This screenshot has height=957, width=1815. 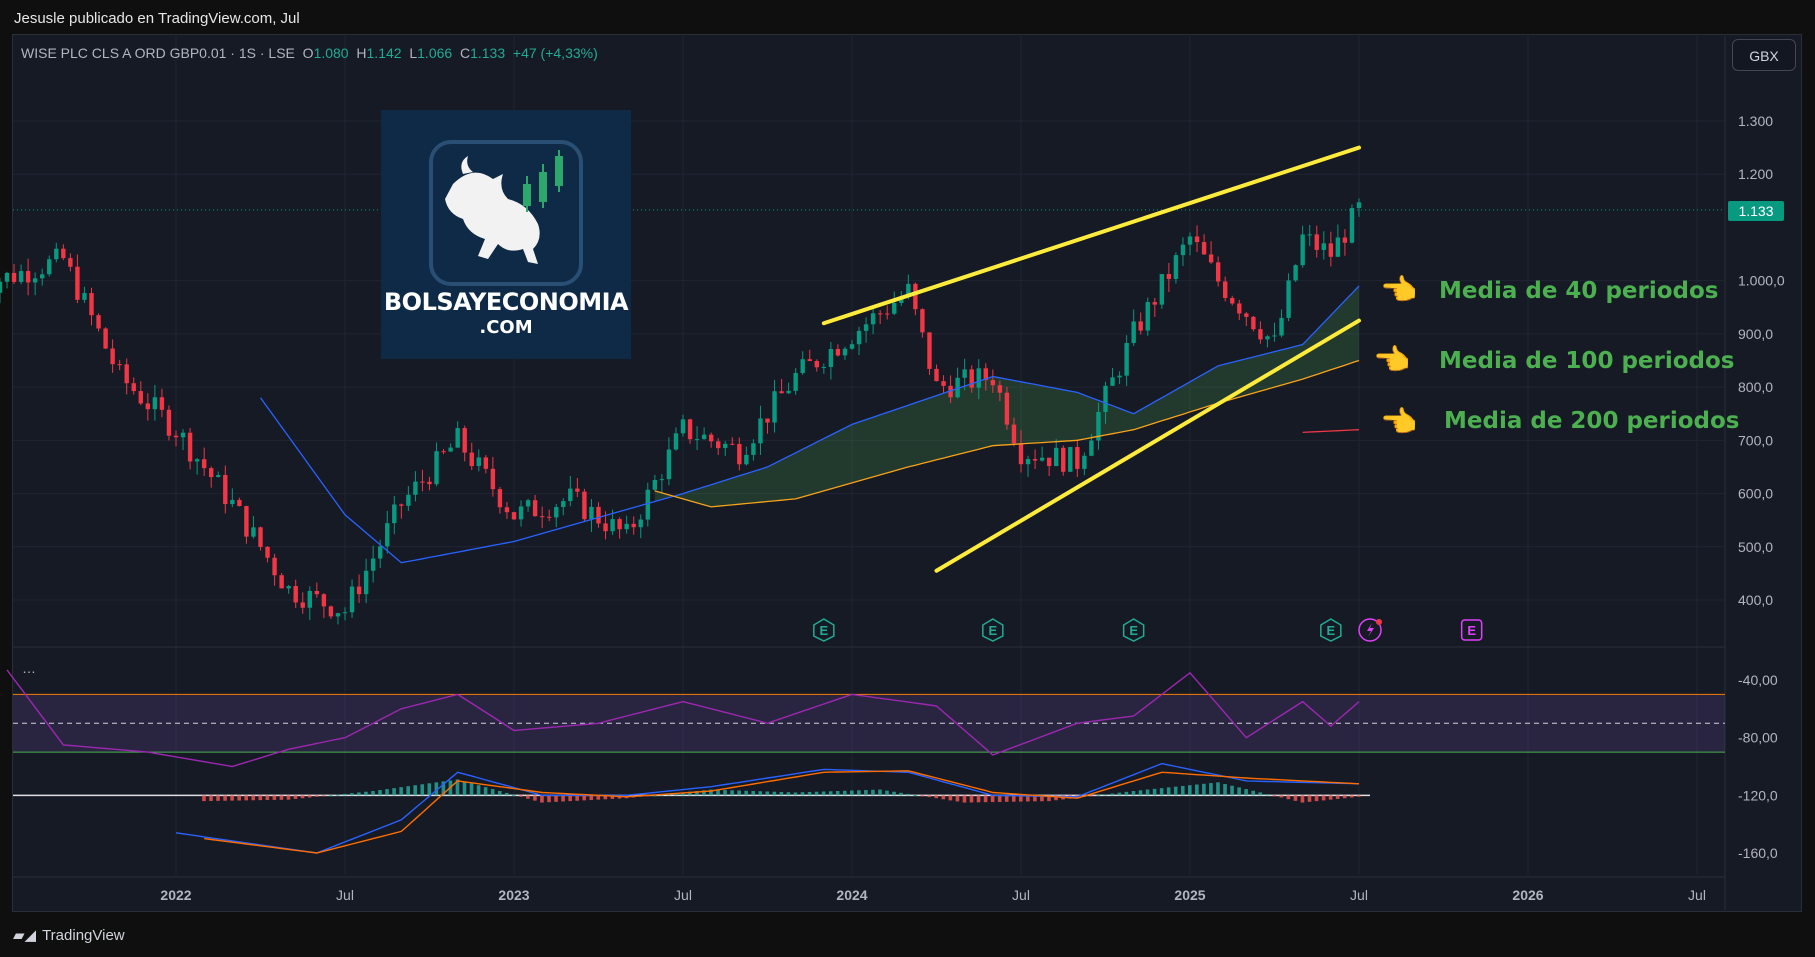 What do you see at coordinates (69, 935) in the screenshot?
I see `footer-brand: ▰◢ TradingView` at bounding box center [69, 935].